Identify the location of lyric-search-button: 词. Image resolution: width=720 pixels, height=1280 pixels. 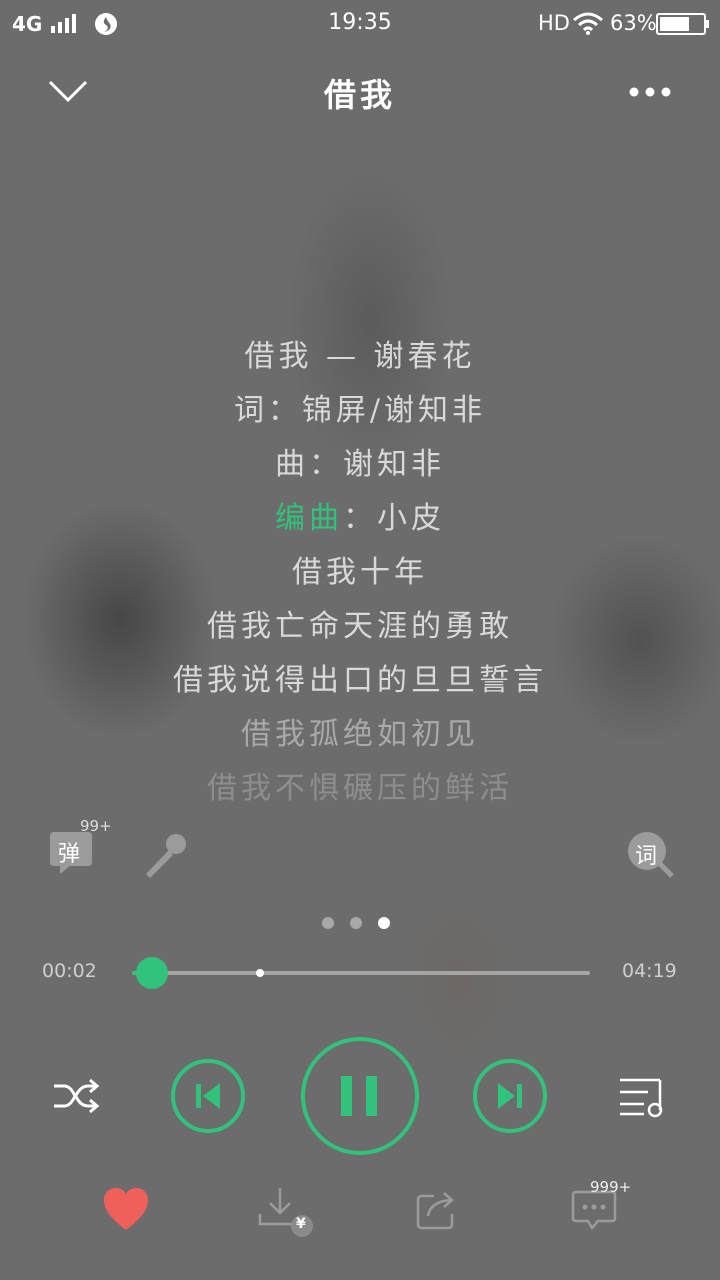
(651, 855).